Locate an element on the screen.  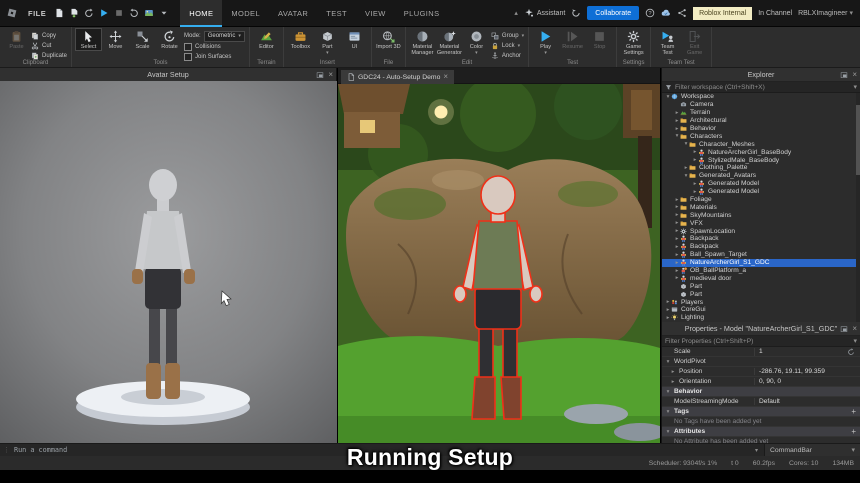
undo-button is located at coordinates (133, 13).